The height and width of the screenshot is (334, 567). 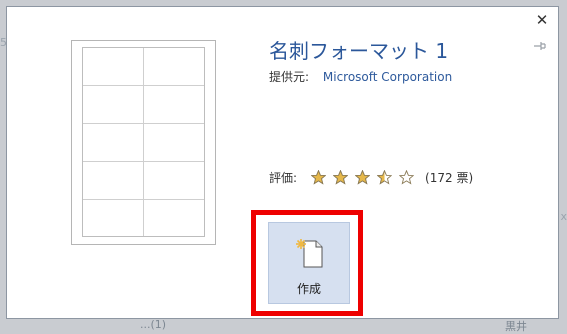 I want to click on backdrop-text-bottom-left: ...(1), so click(x=153, y=324).